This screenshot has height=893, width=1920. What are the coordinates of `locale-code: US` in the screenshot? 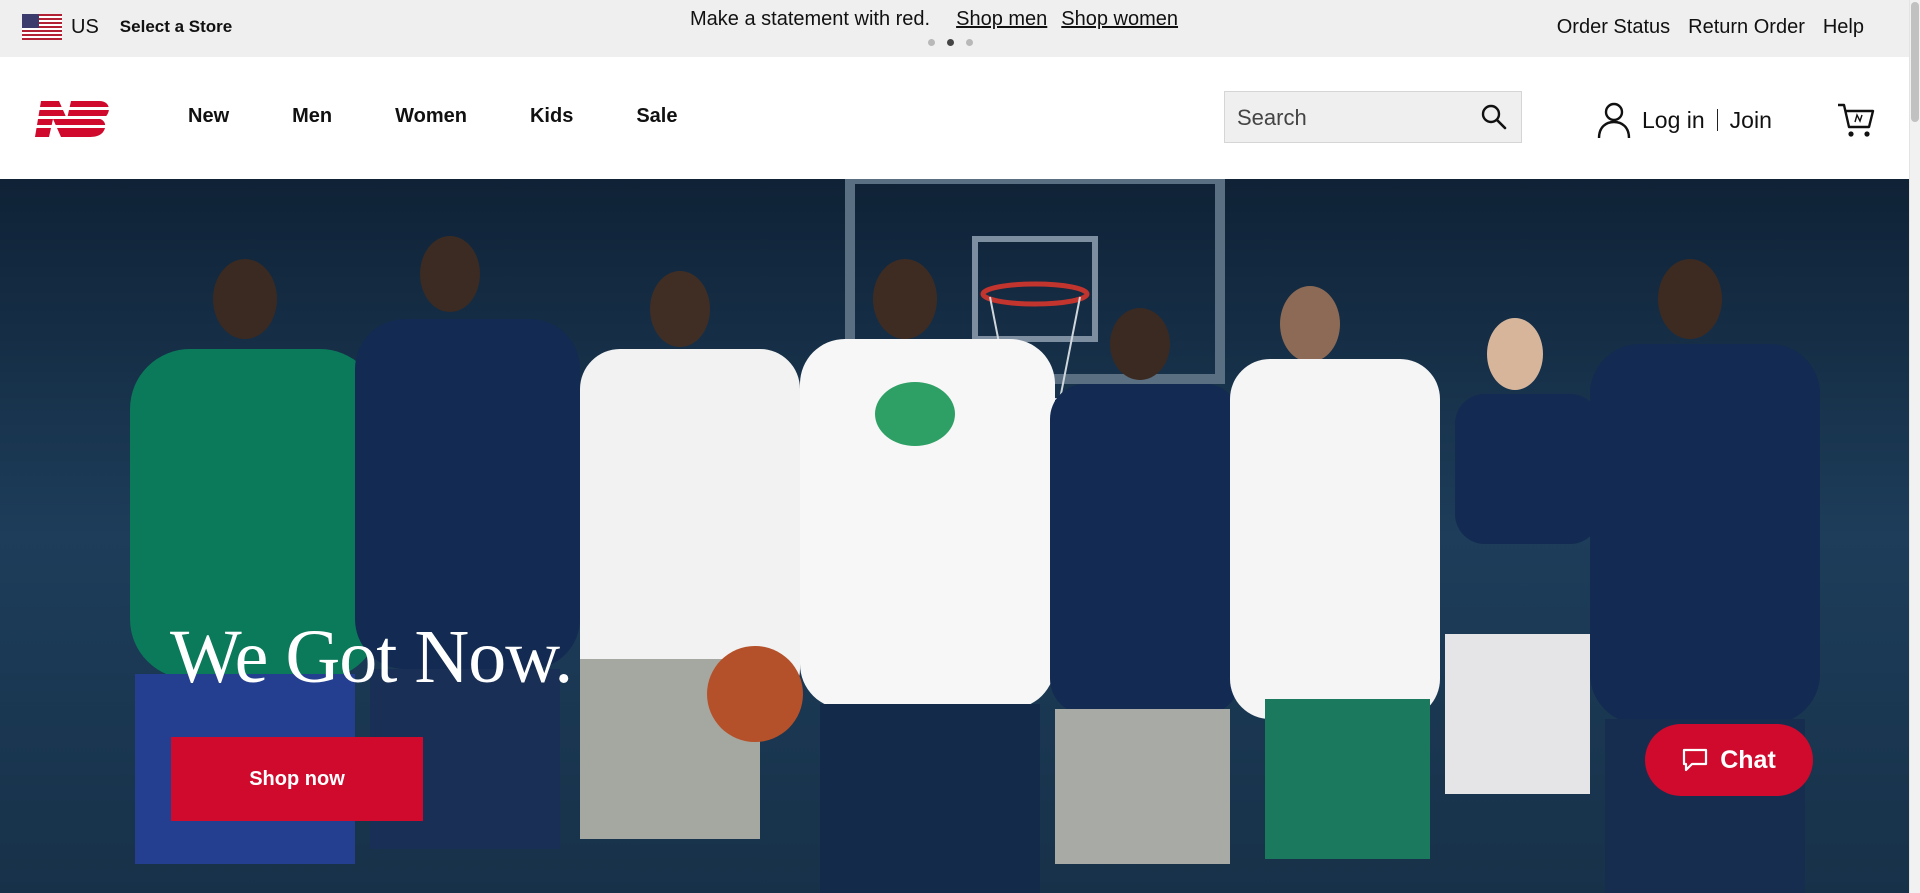 It's located at (85, 26).